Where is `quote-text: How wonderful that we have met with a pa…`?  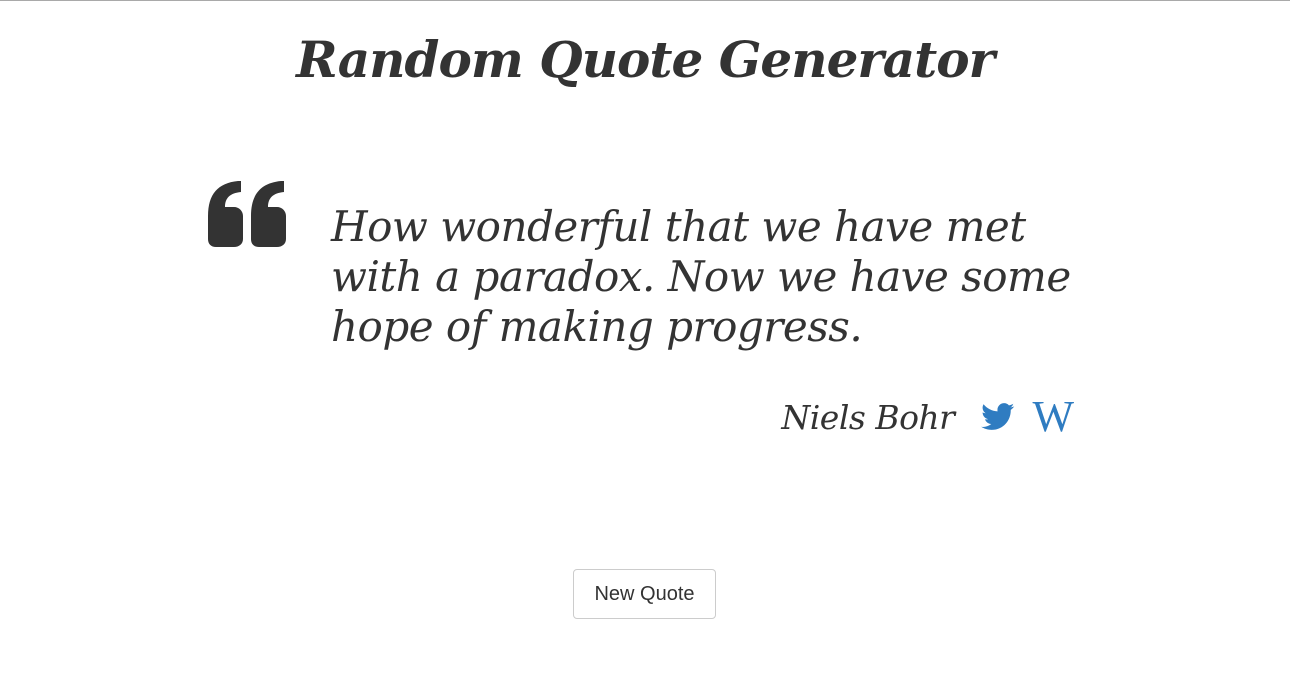
quote-text: How wonderful that we have met with a pa… is located at coordinates (701, 276).